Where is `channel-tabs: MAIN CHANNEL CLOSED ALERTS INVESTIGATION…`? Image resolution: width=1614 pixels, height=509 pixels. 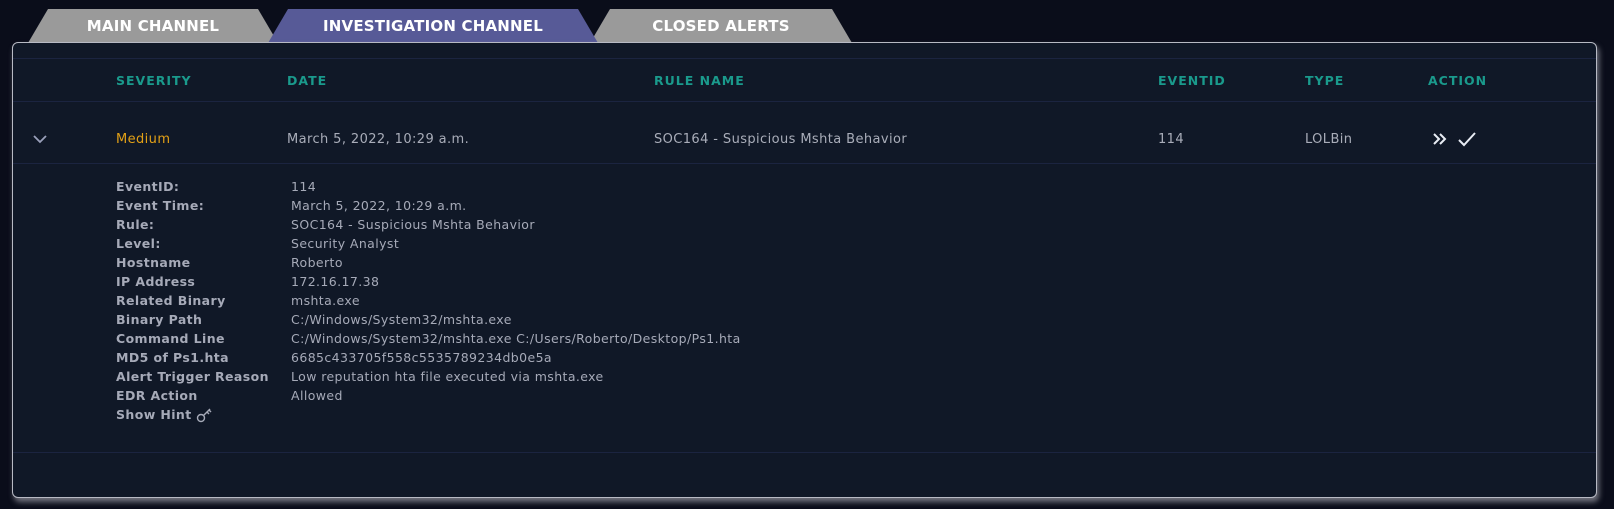 channel-tabs: MAIN CHANNEL CLOSED ALERTS INVESTIGATION… is located at coordinates (807, 22).